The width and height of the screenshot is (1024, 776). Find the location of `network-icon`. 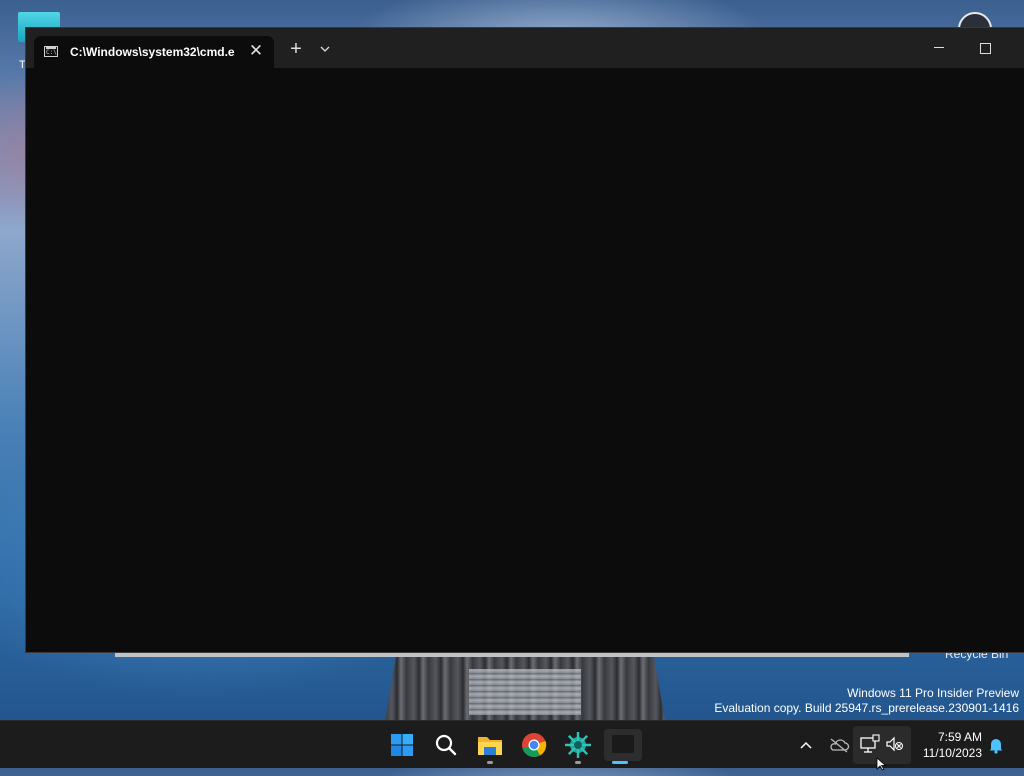

network-icon is located at coordinates (870, 743).